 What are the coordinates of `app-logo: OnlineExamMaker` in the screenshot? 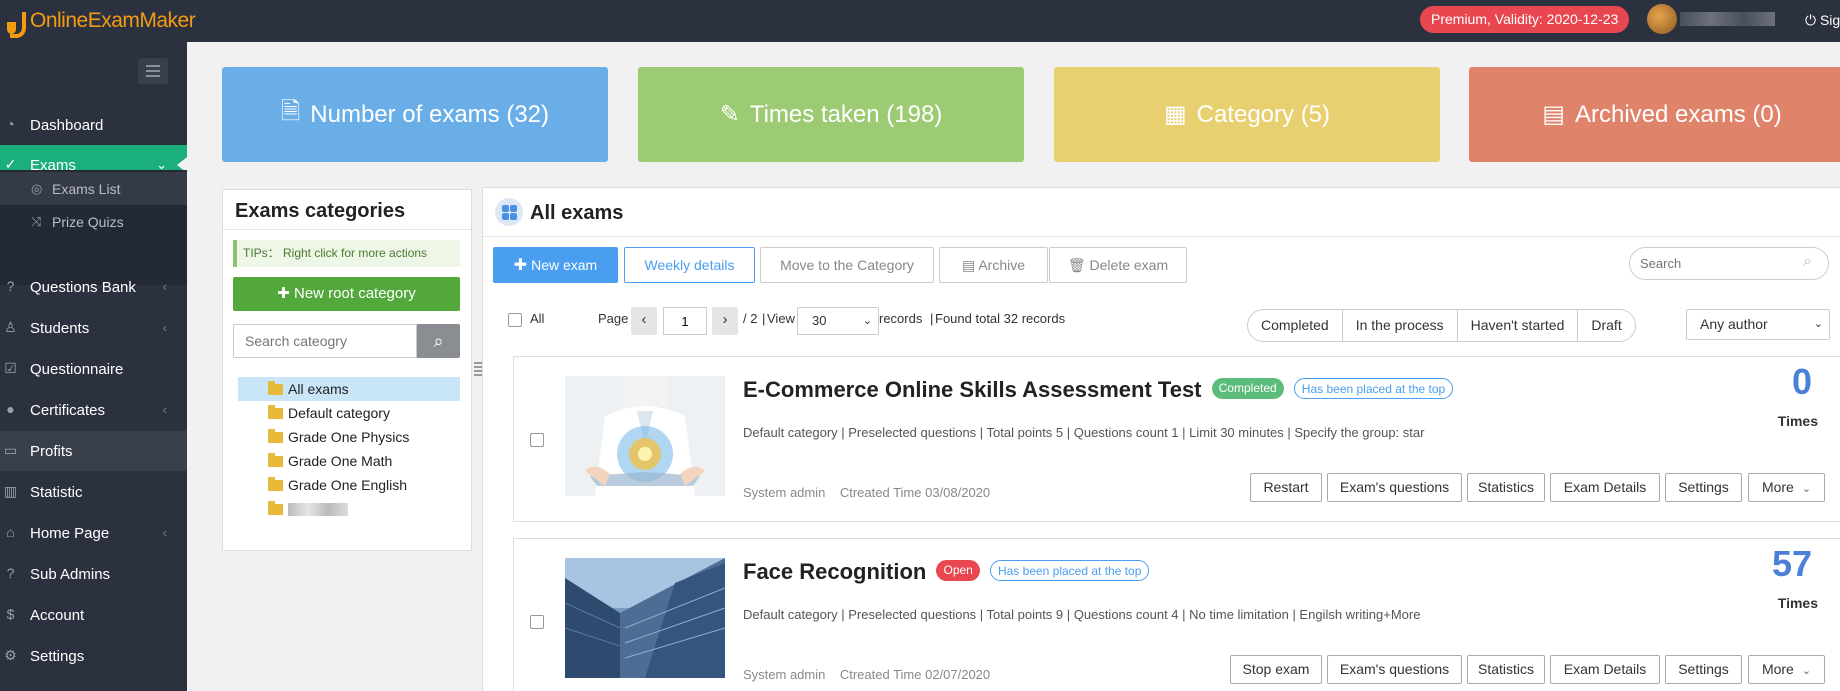 It's located at (101, 22).